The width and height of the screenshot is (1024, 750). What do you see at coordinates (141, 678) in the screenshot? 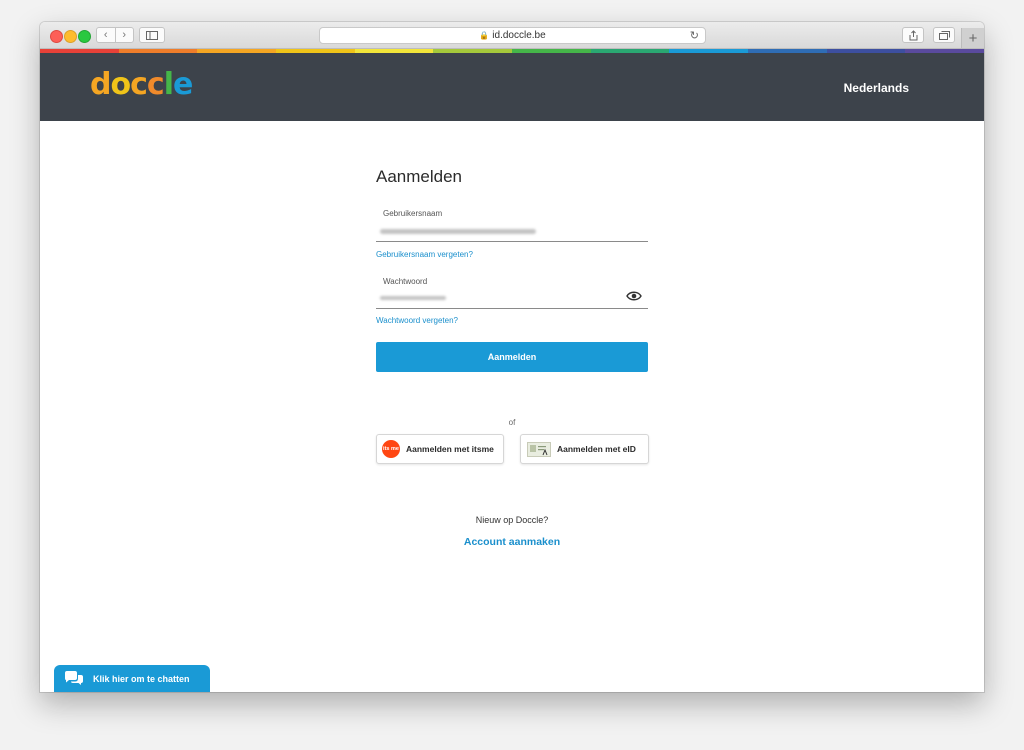
I see `chat-button-label: Klik hier om te chatten` at bounding box center [141, 678].